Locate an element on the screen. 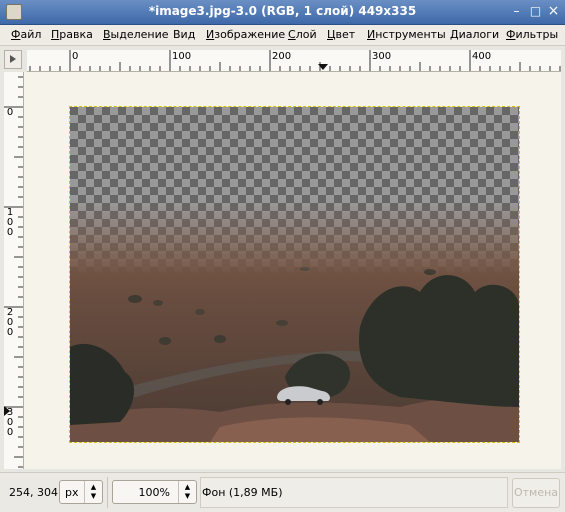  window-title: *image3.jpg-3.0 (RGB, 1 слой) 449x335 is located at coordinates (282, 11).